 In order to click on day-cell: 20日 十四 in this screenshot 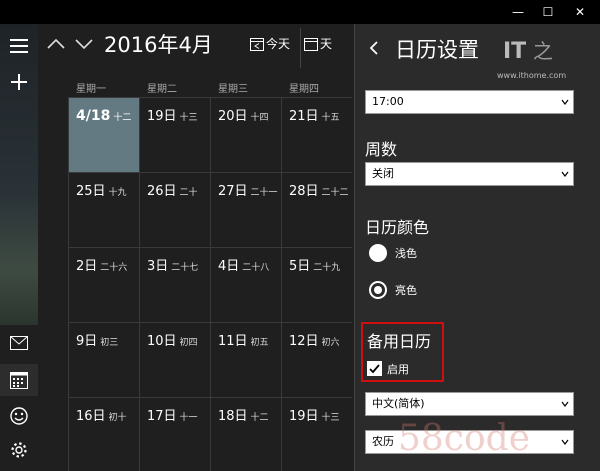, I will do `click(245, 134)`.